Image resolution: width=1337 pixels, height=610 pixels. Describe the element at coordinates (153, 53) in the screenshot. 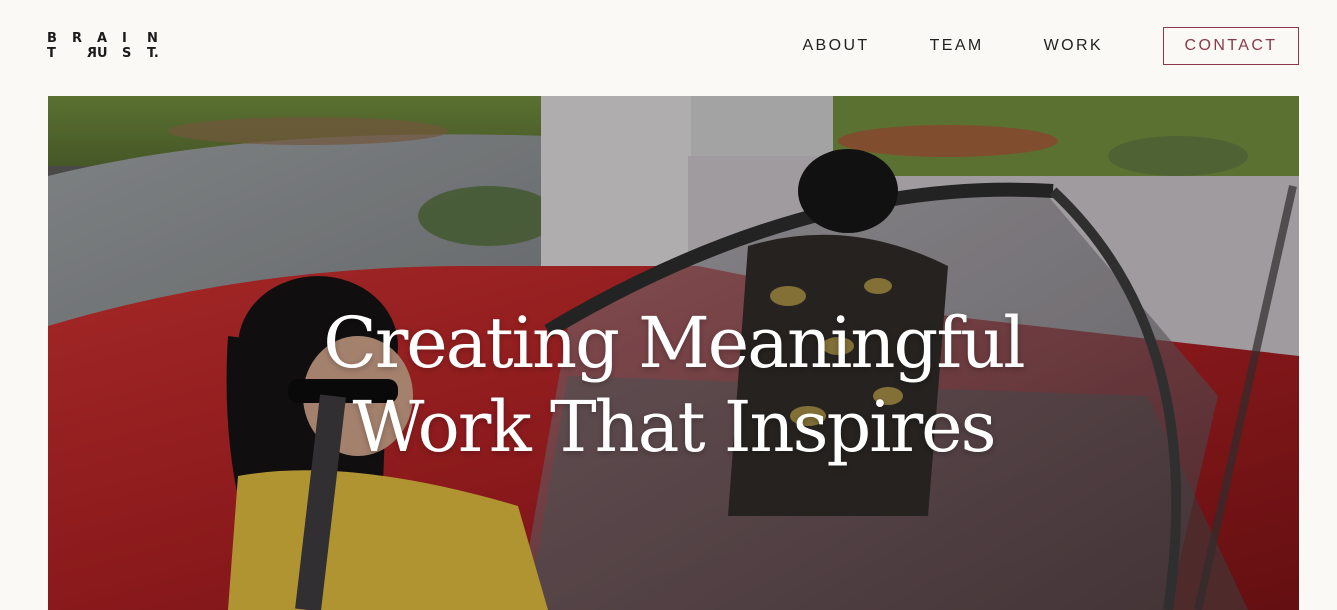

I see `logo-letter: T.` at that location.